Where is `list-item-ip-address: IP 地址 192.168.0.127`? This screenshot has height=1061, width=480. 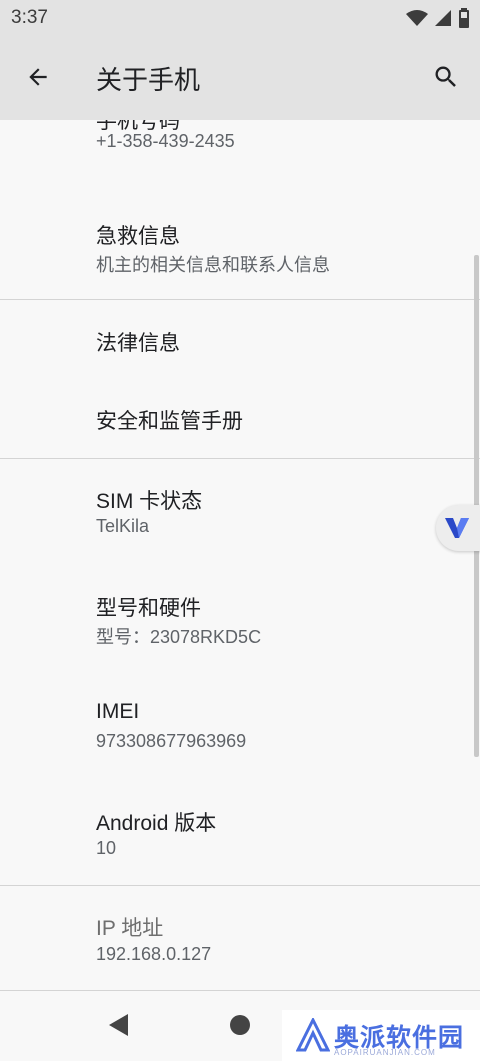 list-item-ip-address: IP 地址 192.168.0.127 is located at coordinates (240, 938).